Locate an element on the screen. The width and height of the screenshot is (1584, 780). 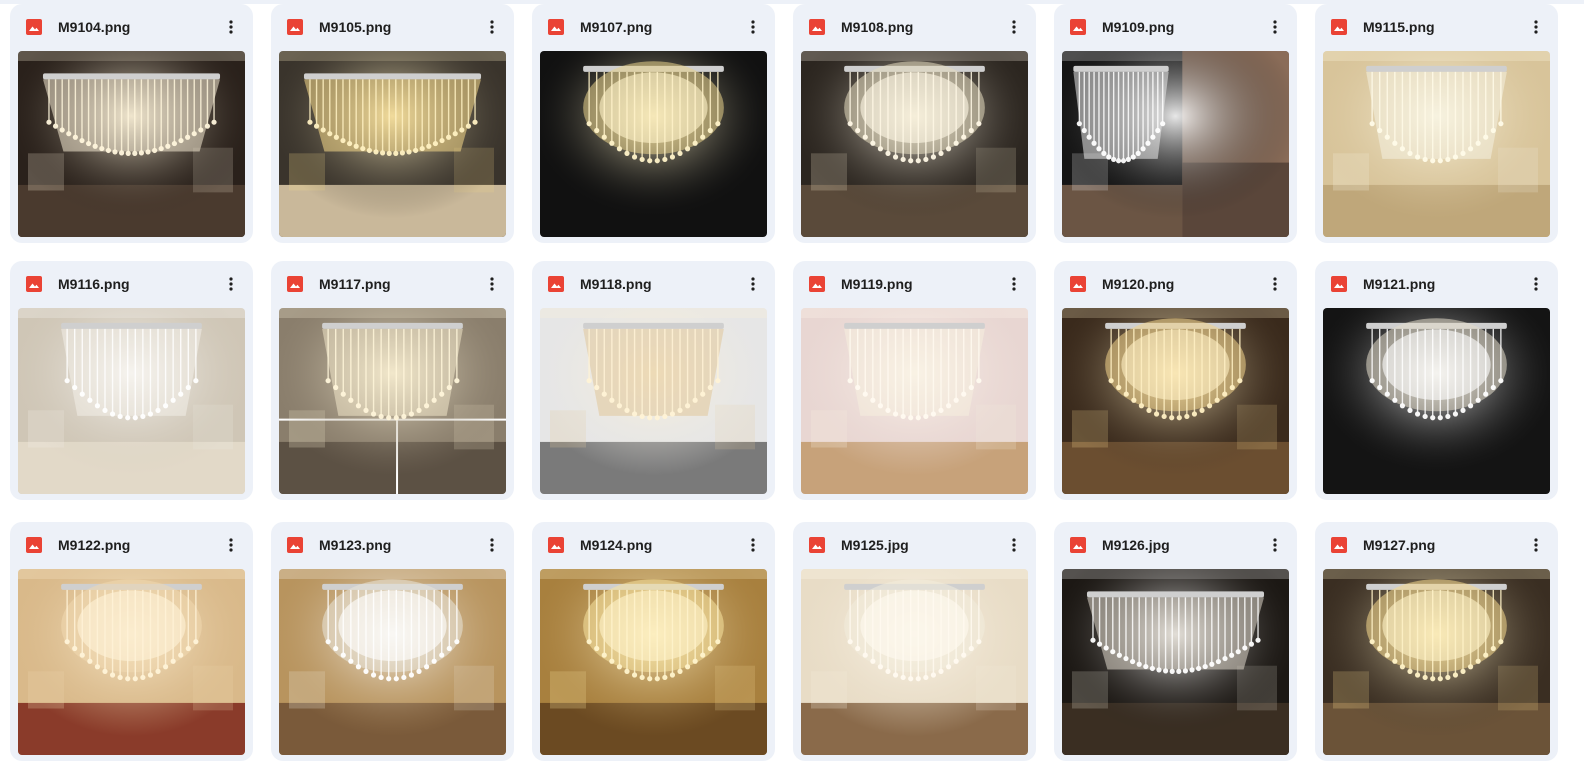
file-card: M9122.png is located at coordinates (131, 641).